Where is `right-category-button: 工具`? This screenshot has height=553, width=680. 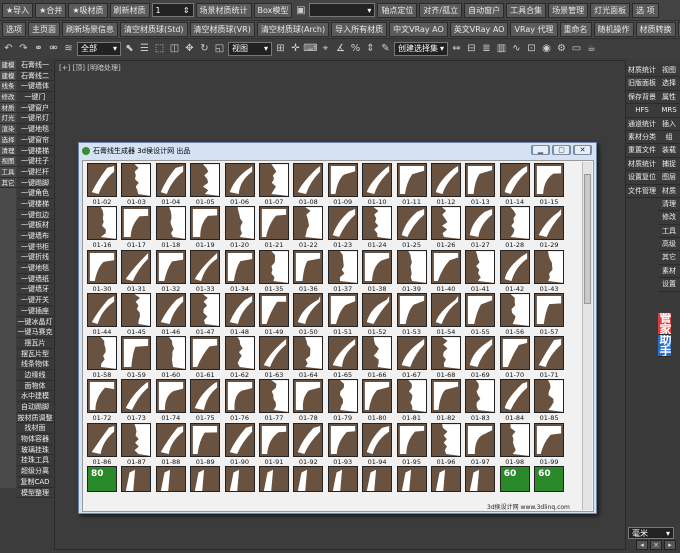
right-category-button: 工具 is located at coordinates (669, 232).